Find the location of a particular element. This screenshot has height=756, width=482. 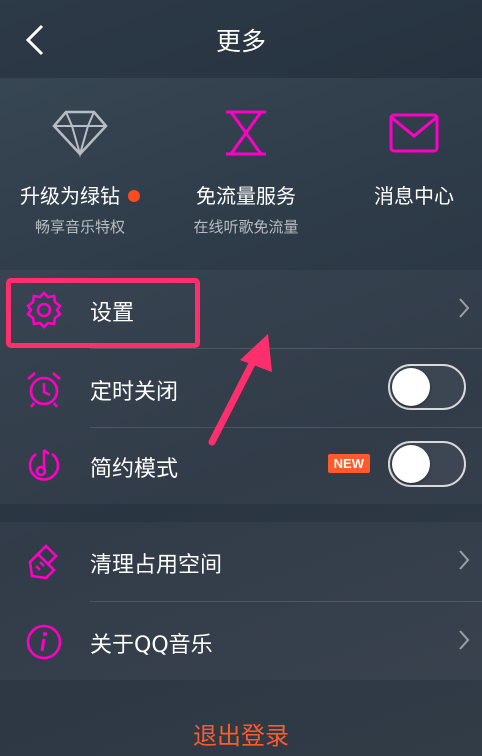

timer-close-label: 定时关闭 is located at coordinates (134, 392).